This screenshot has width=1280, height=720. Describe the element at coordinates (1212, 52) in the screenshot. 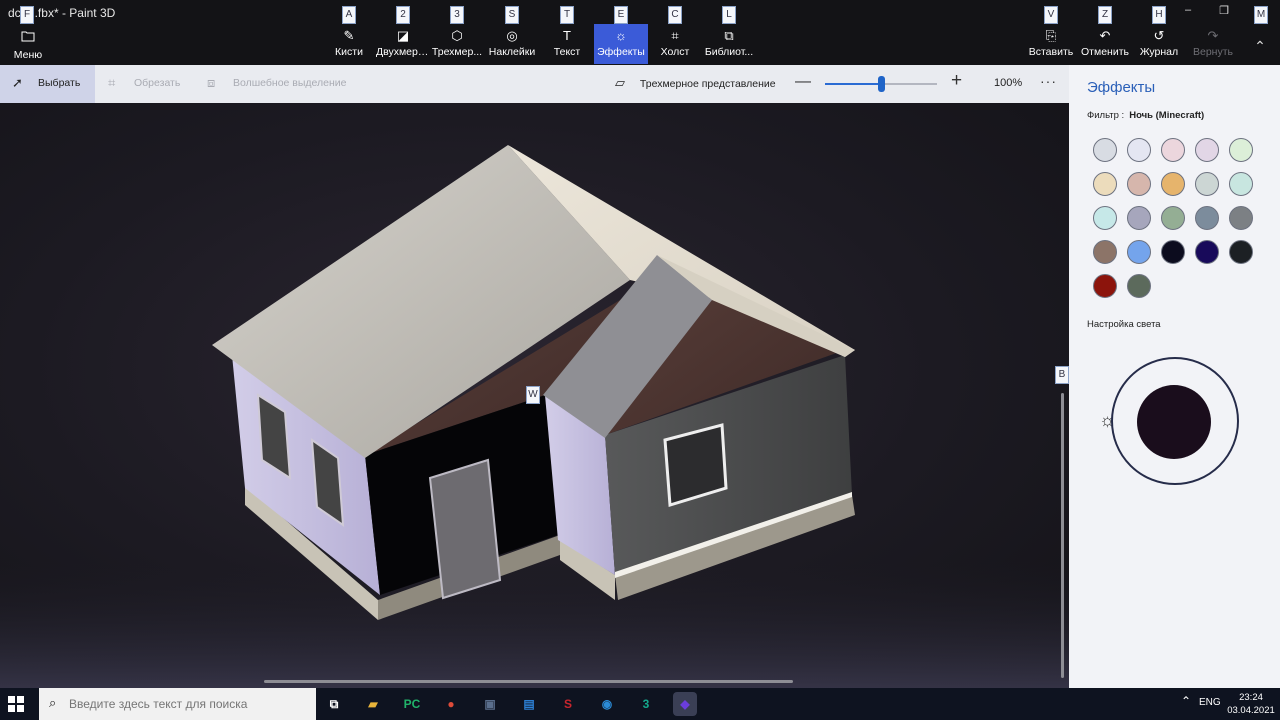

I see `ribbon-item-label: Вернуть` at that location.